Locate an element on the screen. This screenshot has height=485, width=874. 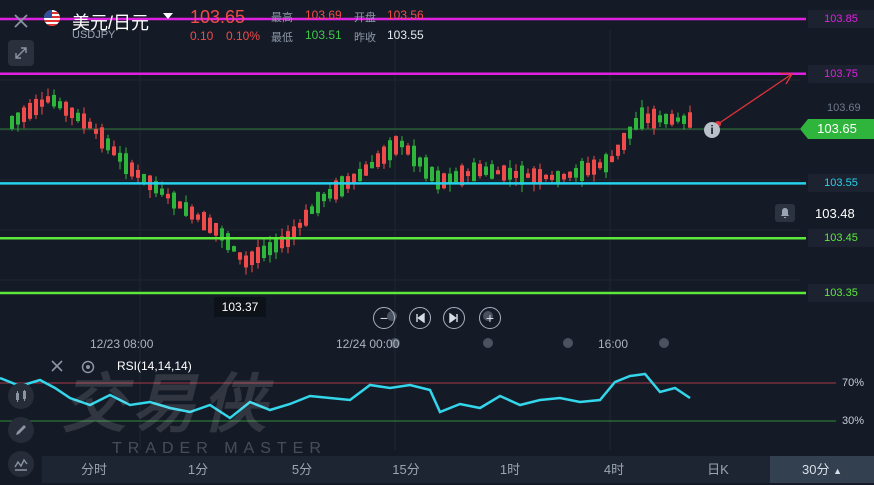
skip-forward-icon is located at coordinates (453, 318).